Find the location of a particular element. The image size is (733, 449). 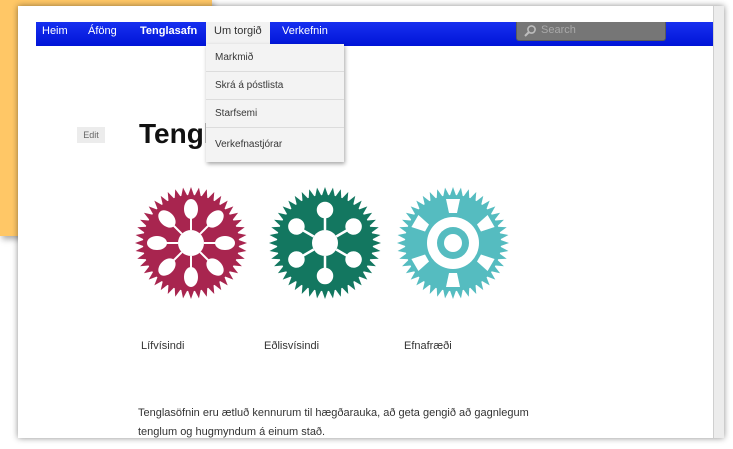

search-input: Search is located at coordinates (591, 31).